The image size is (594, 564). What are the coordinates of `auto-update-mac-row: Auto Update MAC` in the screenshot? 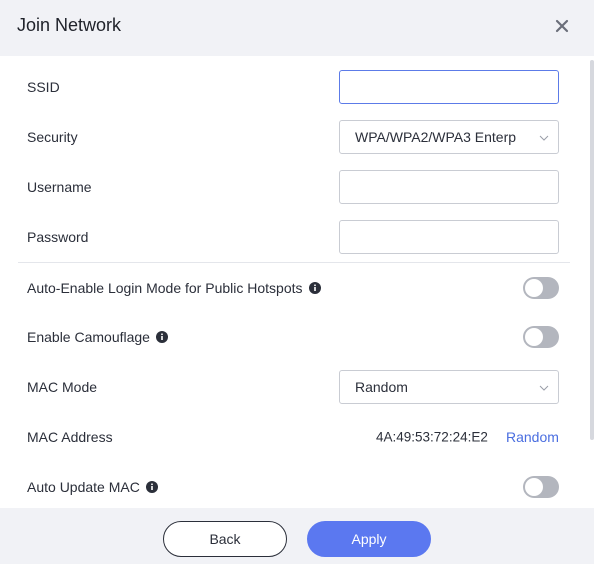 It's located at (290, 485).